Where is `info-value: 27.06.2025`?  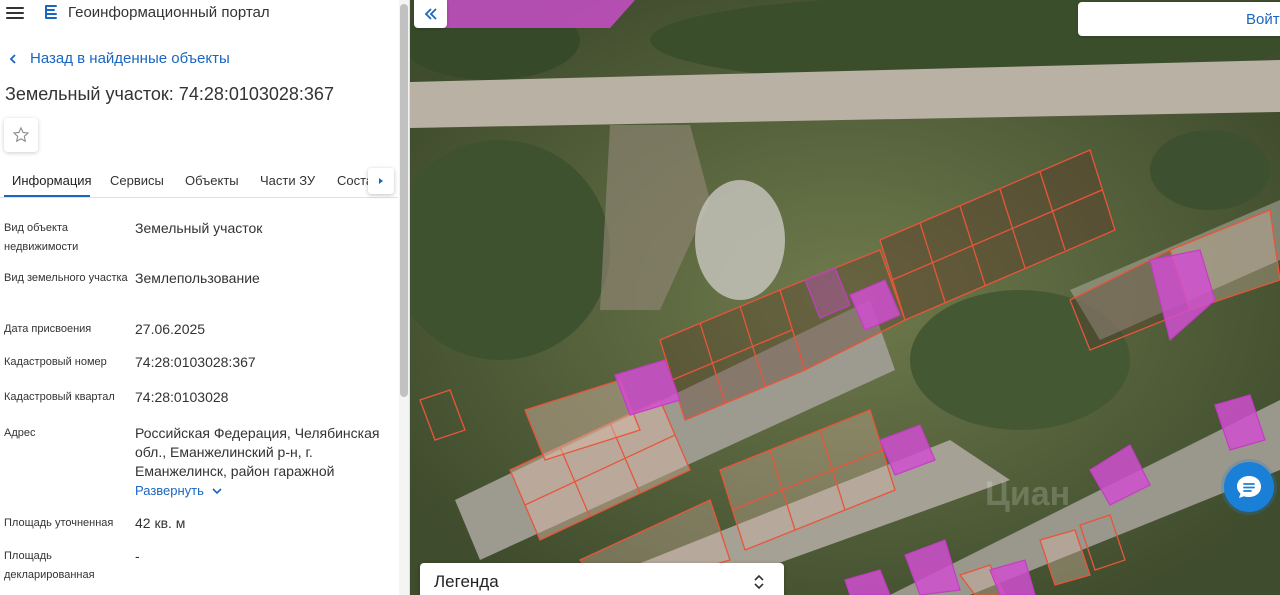 info-value: 27.06.2025 is located at coordinates (170, 329).